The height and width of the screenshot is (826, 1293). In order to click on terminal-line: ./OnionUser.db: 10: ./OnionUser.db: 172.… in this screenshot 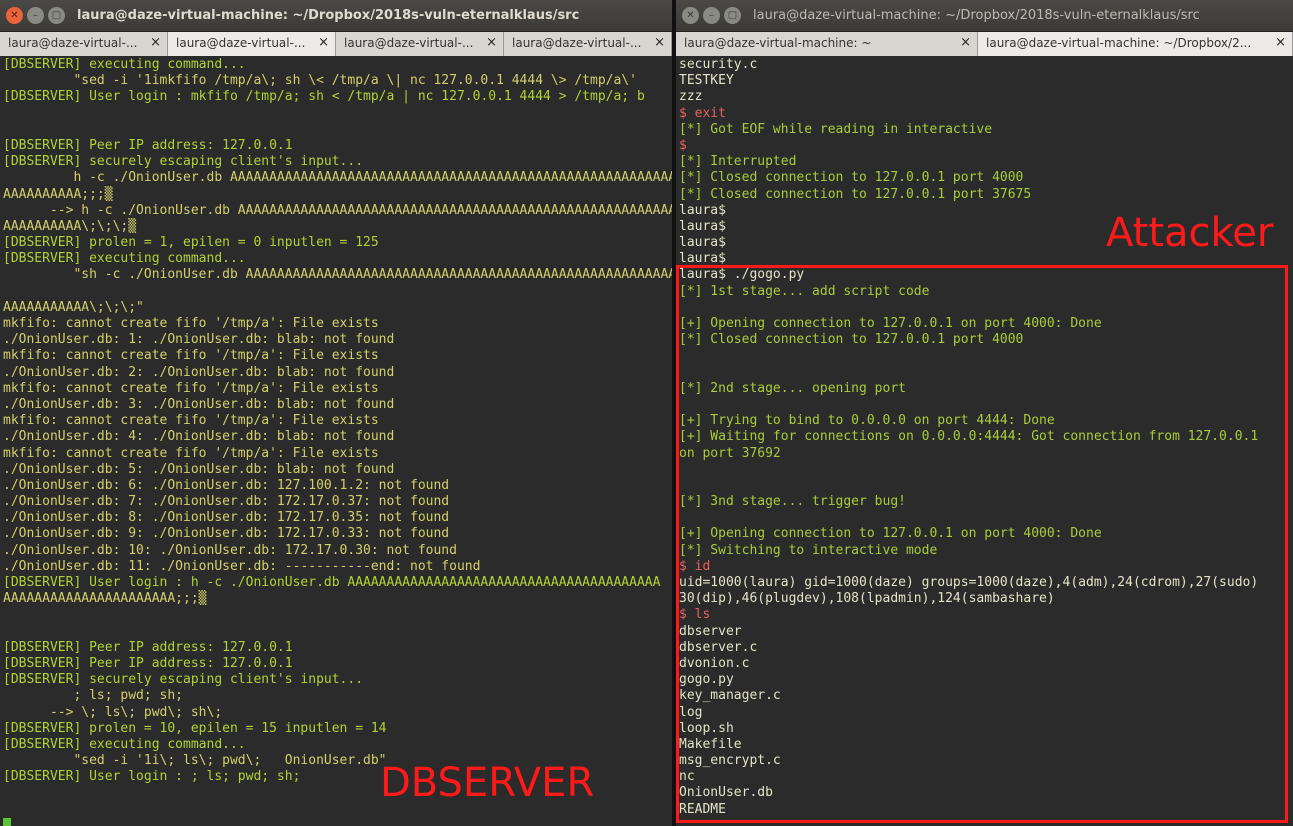, I will do `click(230, 550)`.